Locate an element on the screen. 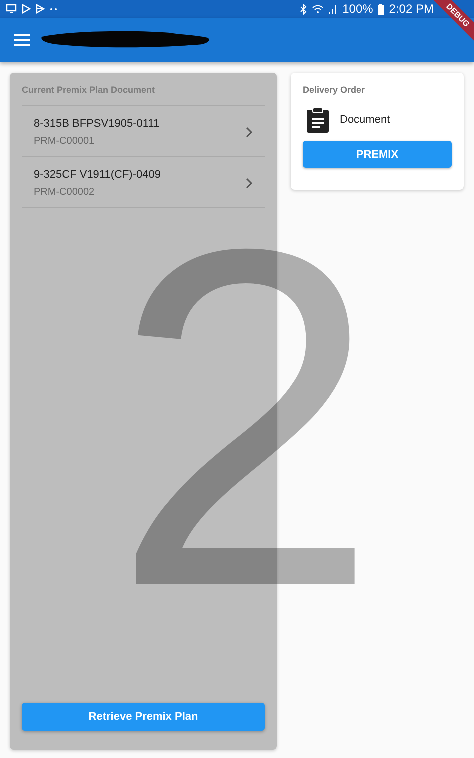  more-icon is located at coordinates (54, 9).